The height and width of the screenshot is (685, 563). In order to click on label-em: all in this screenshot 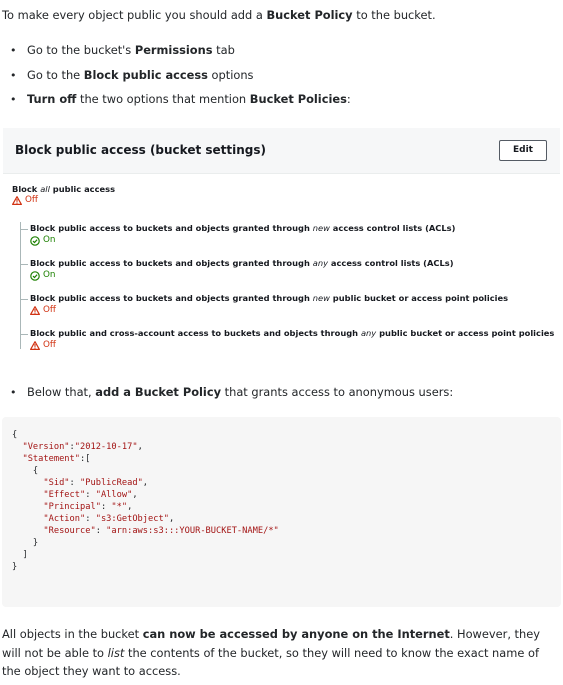, I will do `click(45, 189)`.